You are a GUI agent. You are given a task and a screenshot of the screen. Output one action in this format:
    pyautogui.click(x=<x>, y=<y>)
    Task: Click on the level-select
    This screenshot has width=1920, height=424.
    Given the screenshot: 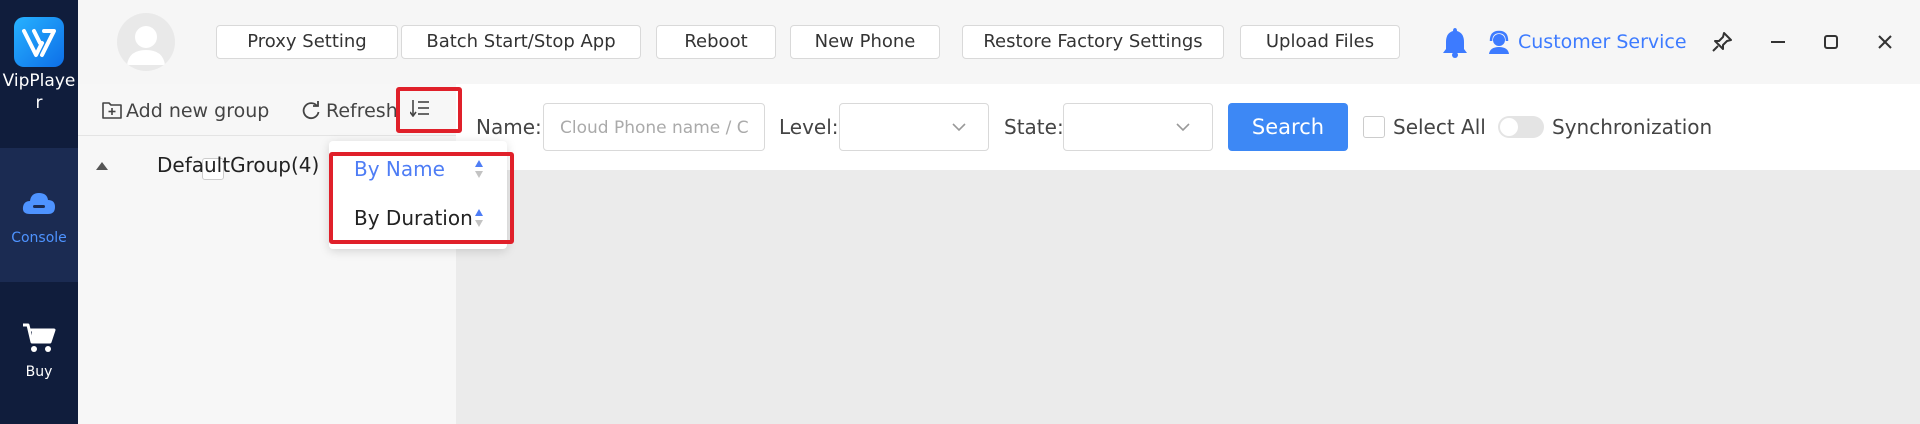 What is the action you would take?
    pyautogui.click(x=914, y=127)
    